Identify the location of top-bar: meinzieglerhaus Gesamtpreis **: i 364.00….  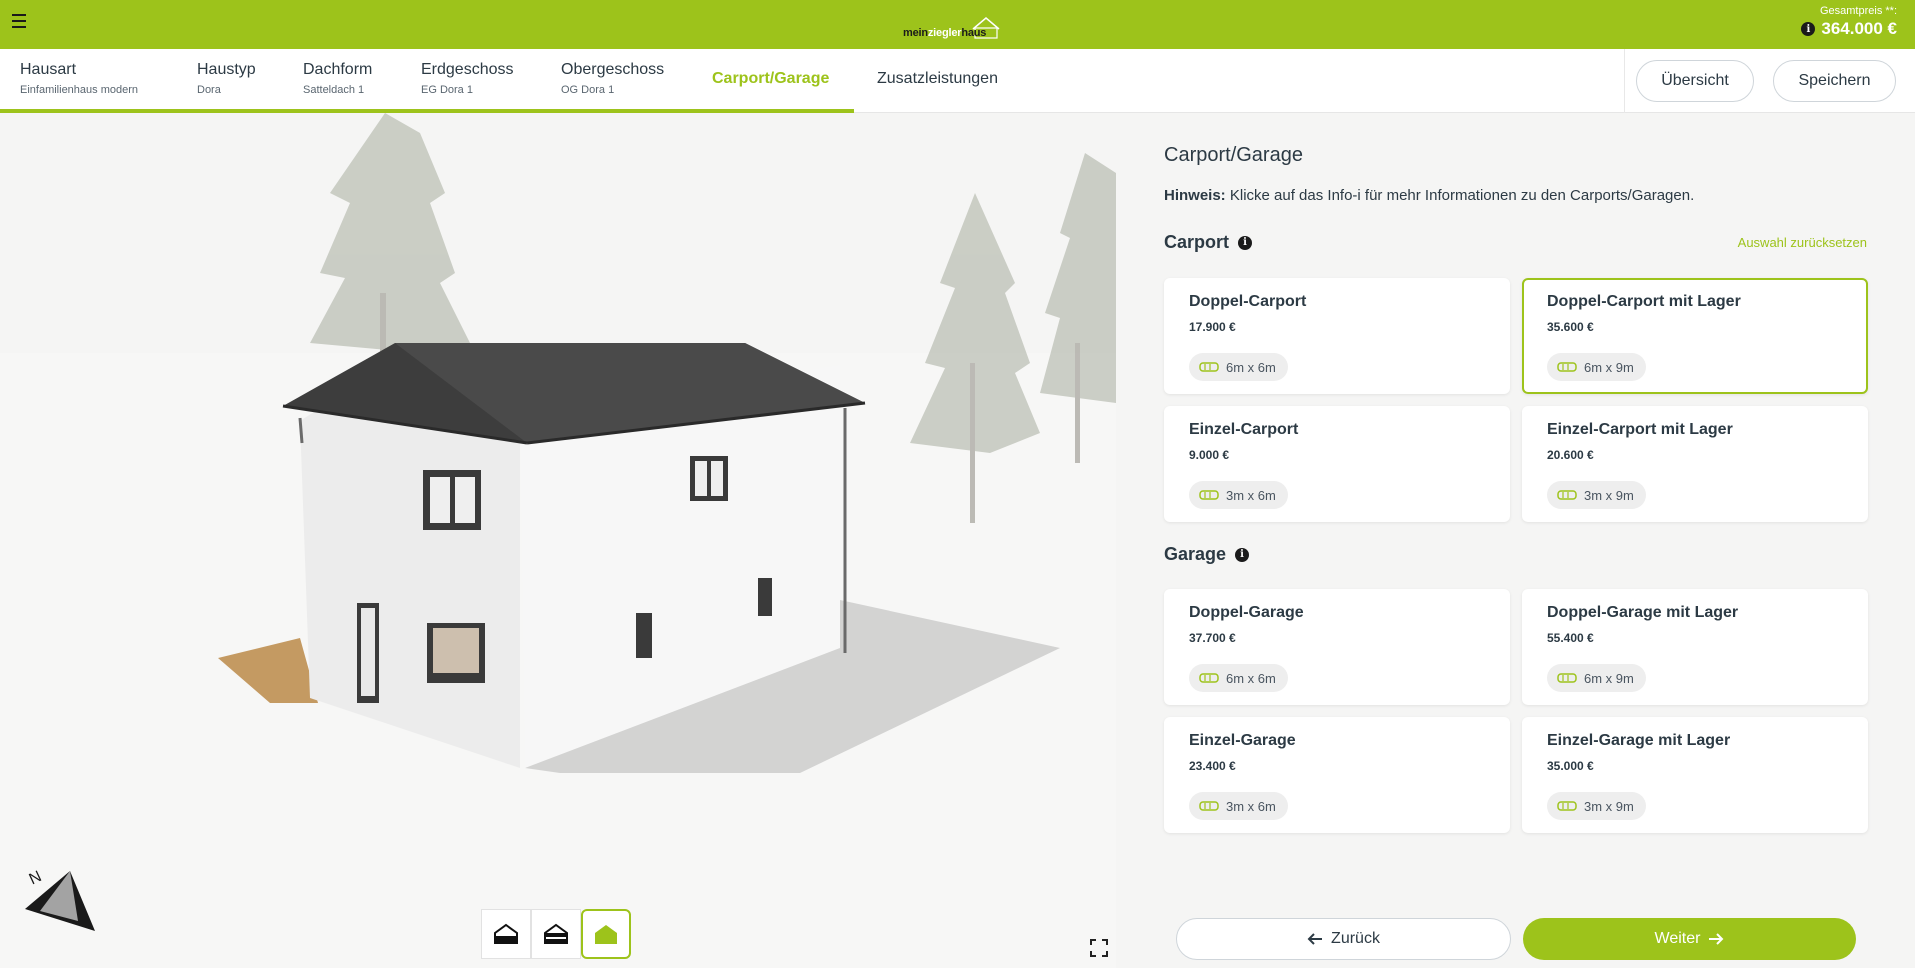
(957, 24).